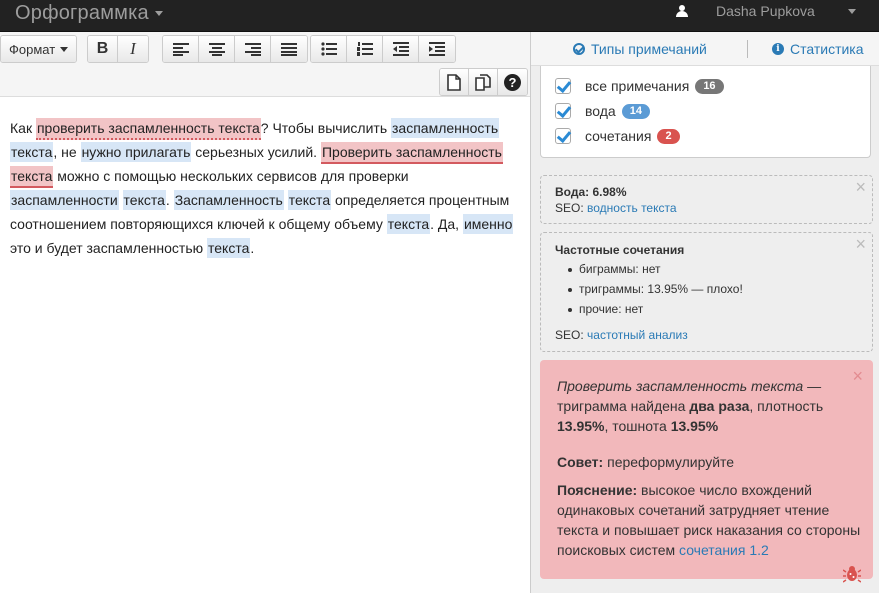  What do you see at coordinates (786, 406) in the screenshot?
I see `note-text: , плотность` at bounding box center [786, 406].